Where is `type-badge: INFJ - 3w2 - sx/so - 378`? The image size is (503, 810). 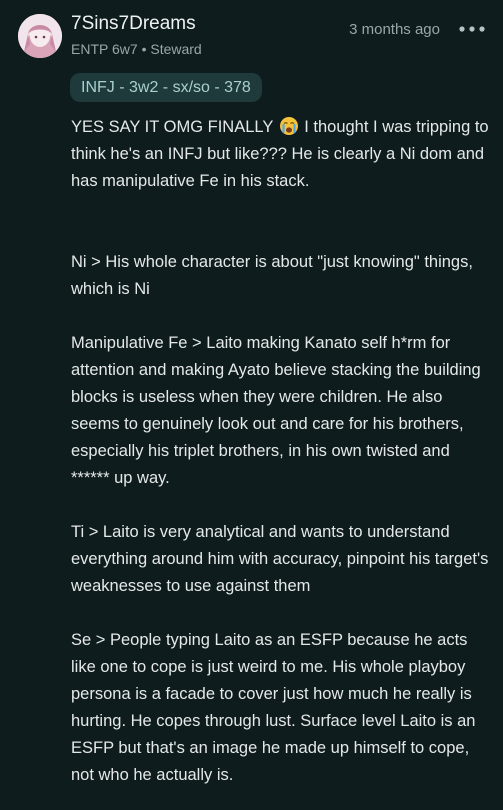 type-badge: INFJ - 3w2 - sx/so - 378 is located at coordinates (166, 87).